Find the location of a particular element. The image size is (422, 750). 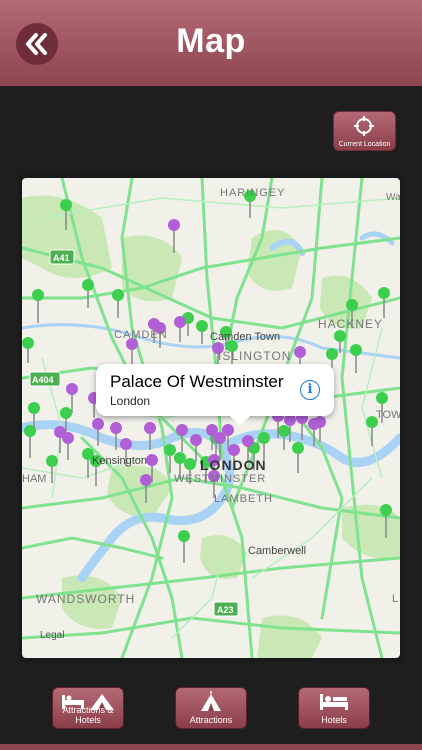

current-location-label: Current Location is located at coordinates (364, 144).